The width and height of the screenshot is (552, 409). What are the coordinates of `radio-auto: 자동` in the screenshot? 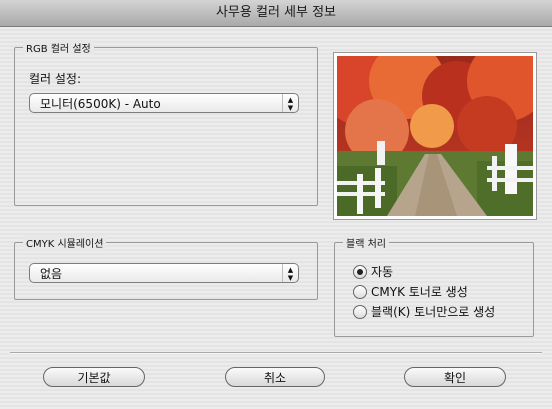 It's located at (373, 272).